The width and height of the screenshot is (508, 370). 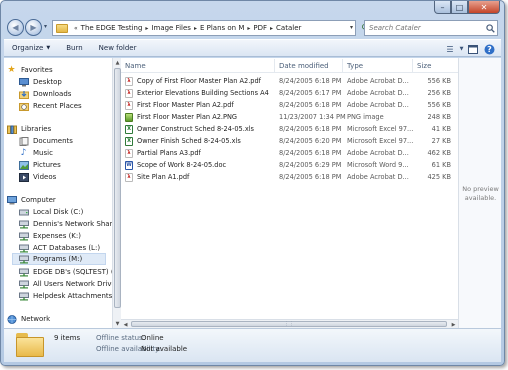 What do you see at coordinates (59, 259) in the screenshot?
I see `nav-item-drive-m: Programs (M:)` at bounding box center [59, 259].